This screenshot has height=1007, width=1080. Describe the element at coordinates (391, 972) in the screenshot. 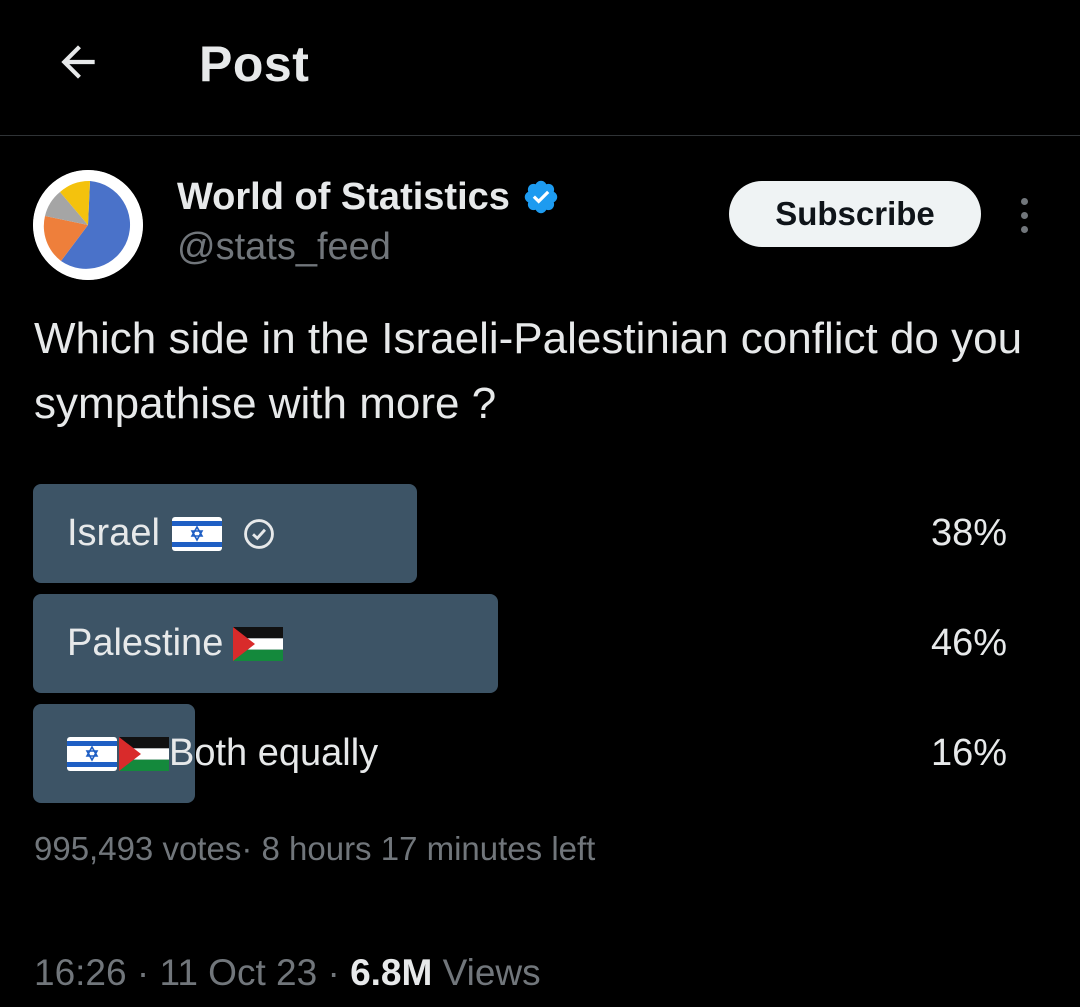

I see `views-count: 6.8M` at that location.